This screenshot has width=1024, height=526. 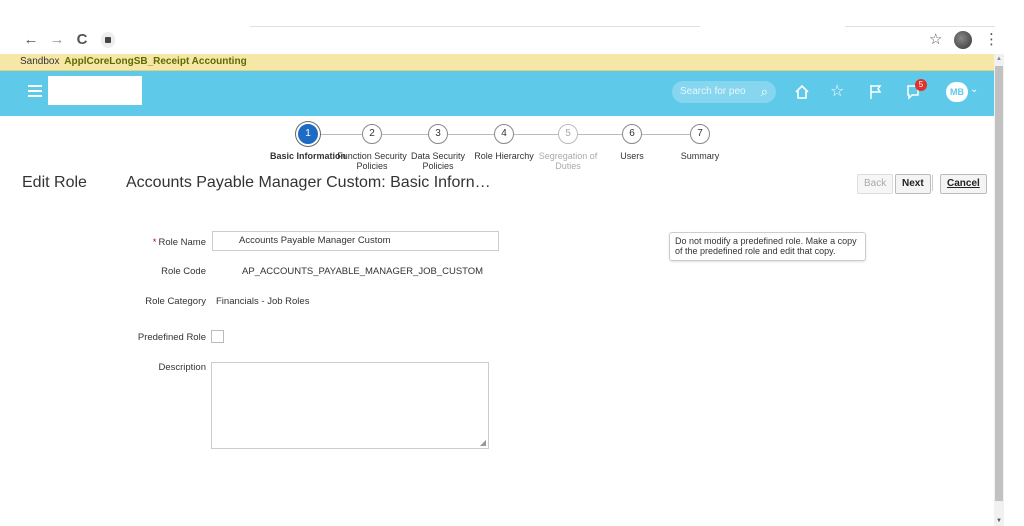 What do you see at coordinates (497, 93) in the screenshot?
I see `app-header: Search for peo ⌕ ☆ 5 MB ⌄` at bounding box center [497, 93].